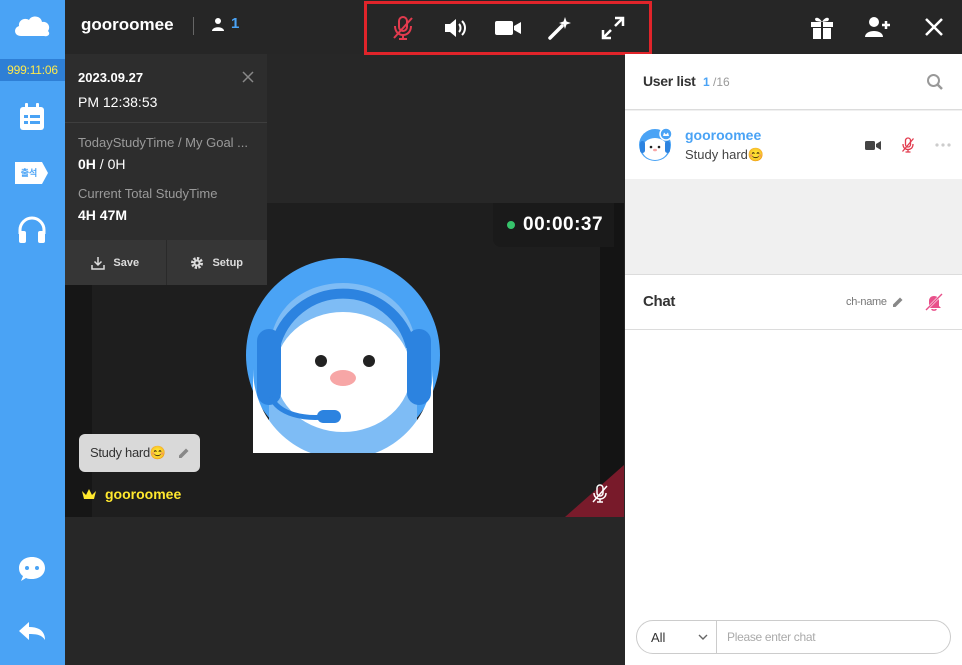 Image resolution: width=962 pixels, height=665 pixels. What do you see at coordinates (343, 358) in the screenshot?
I see `user-avatar-large` at bounding box center [343, 358].